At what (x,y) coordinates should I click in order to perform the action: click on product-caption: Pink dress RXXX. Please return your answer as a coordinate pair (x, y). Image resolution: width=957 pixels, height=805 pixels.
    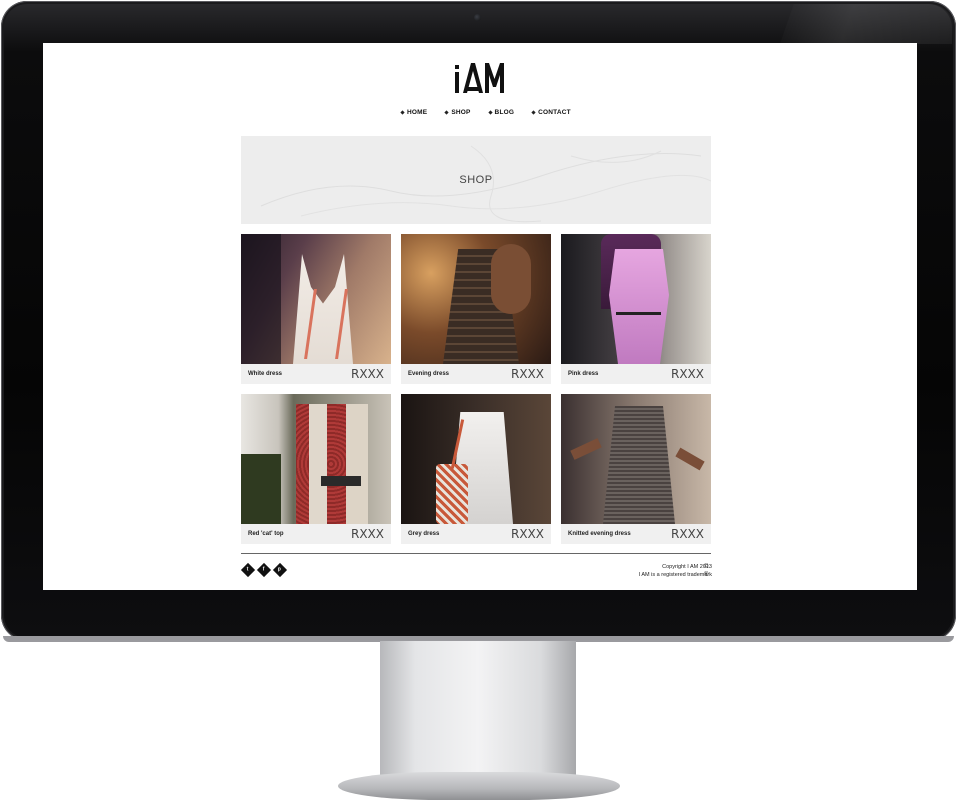
    Looking at the image, I should click on (636, 374).